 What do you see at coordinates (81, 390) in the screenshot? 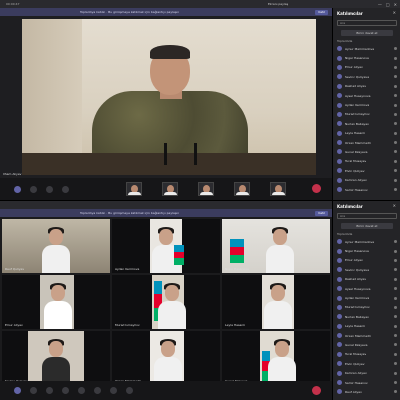
I see `raise-hand-icon` at bounding box center [81, 390].